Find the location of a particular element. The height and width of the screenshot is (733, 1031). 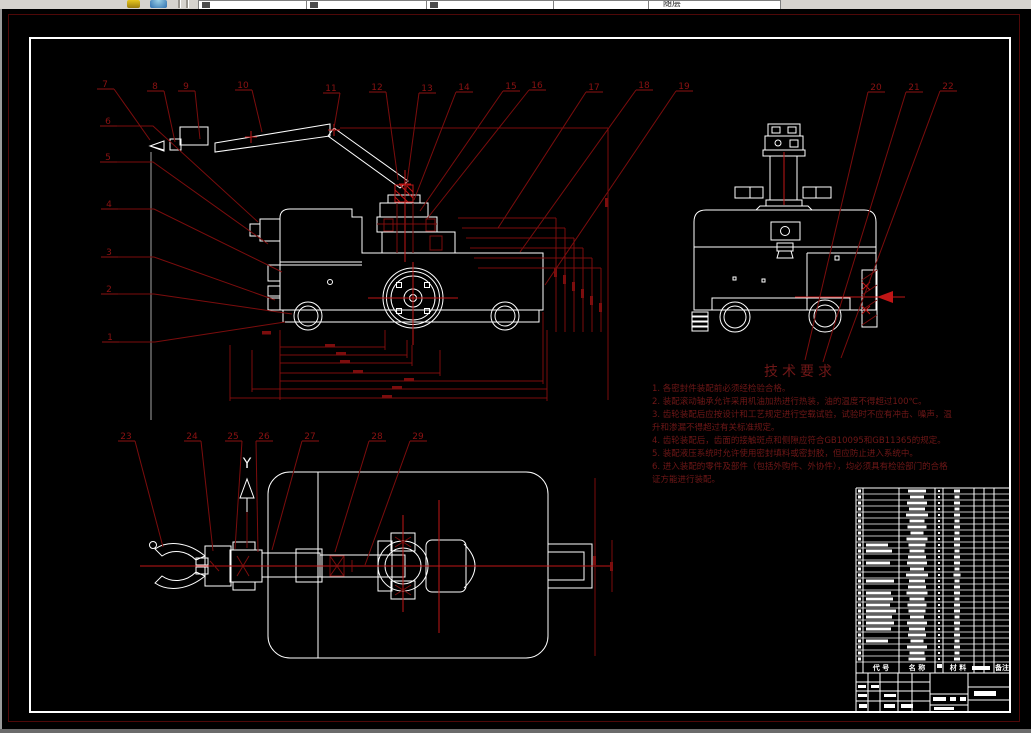

balloon-7: 7 is located at coordinates (124, 110).